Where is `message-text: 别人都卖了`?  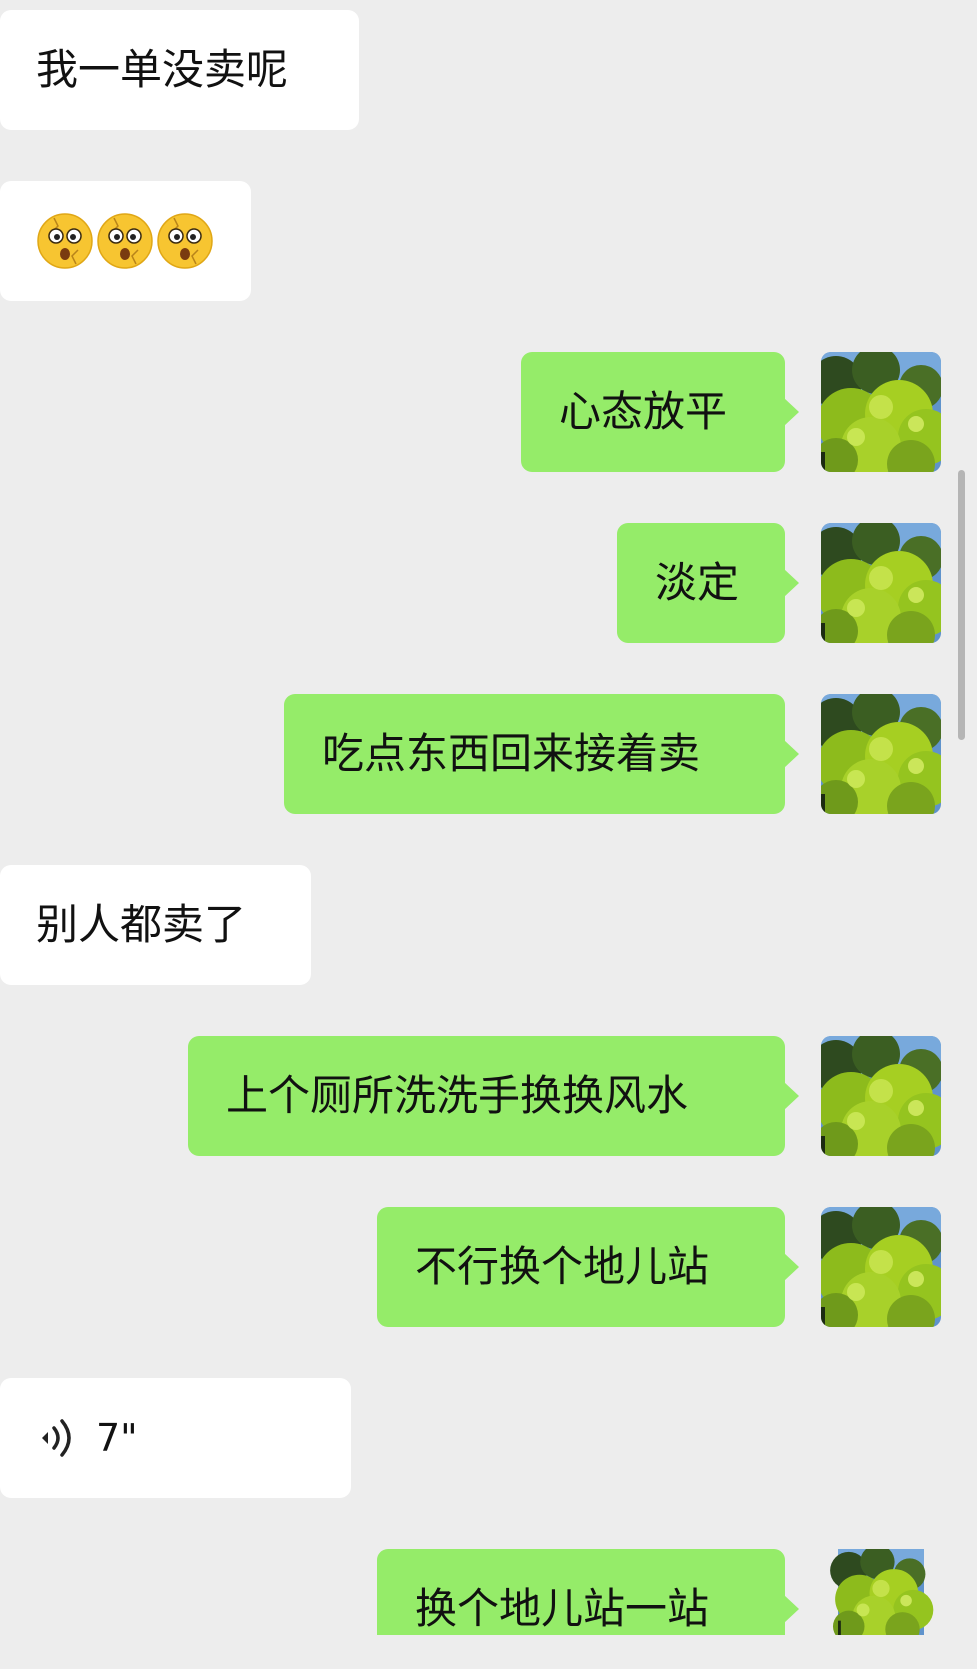 message-text: 别人都卖了 is located at coordinates (141, 924).